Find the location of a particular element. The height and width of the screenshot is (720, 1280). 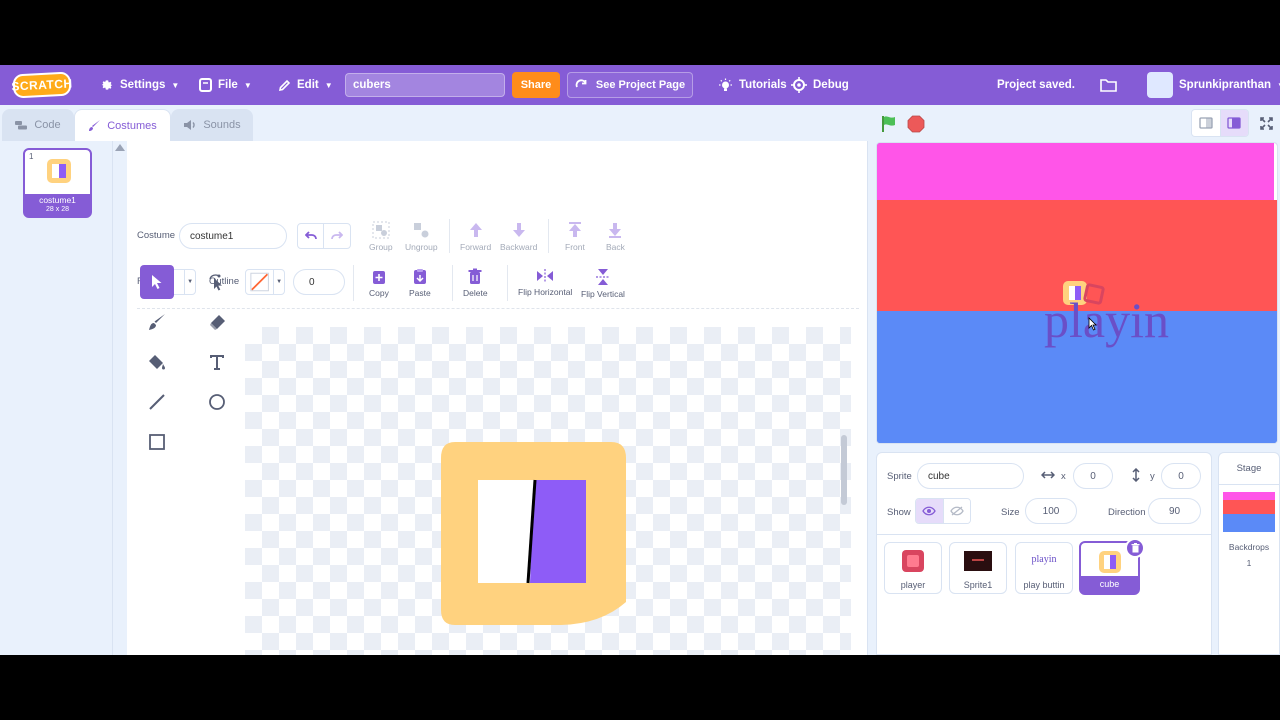

flip-vertical-button: Flip Vertical is located at coordinates (603, 283).